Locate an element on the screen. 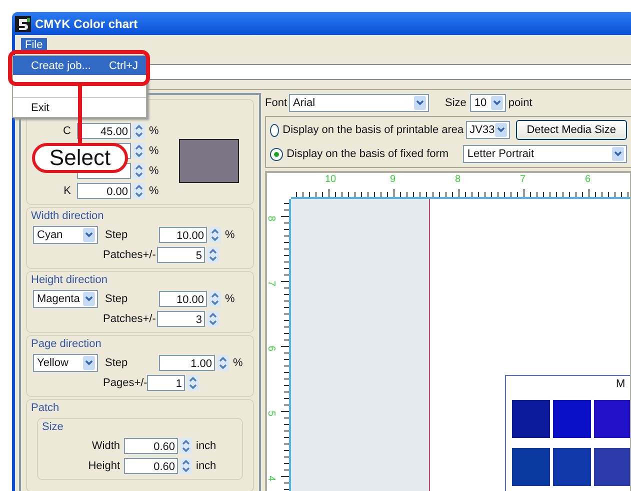  group-title: Patch is located at coordinates (45, 408).